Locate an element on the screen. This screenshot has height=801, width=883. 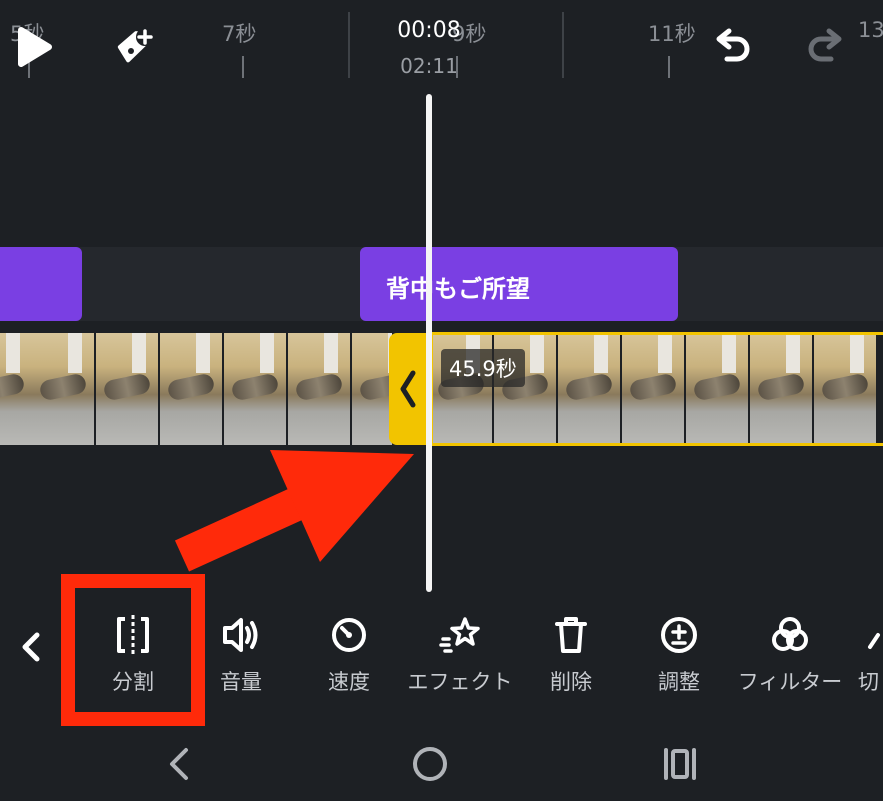
home-icon is located at coordinates (430, 764).